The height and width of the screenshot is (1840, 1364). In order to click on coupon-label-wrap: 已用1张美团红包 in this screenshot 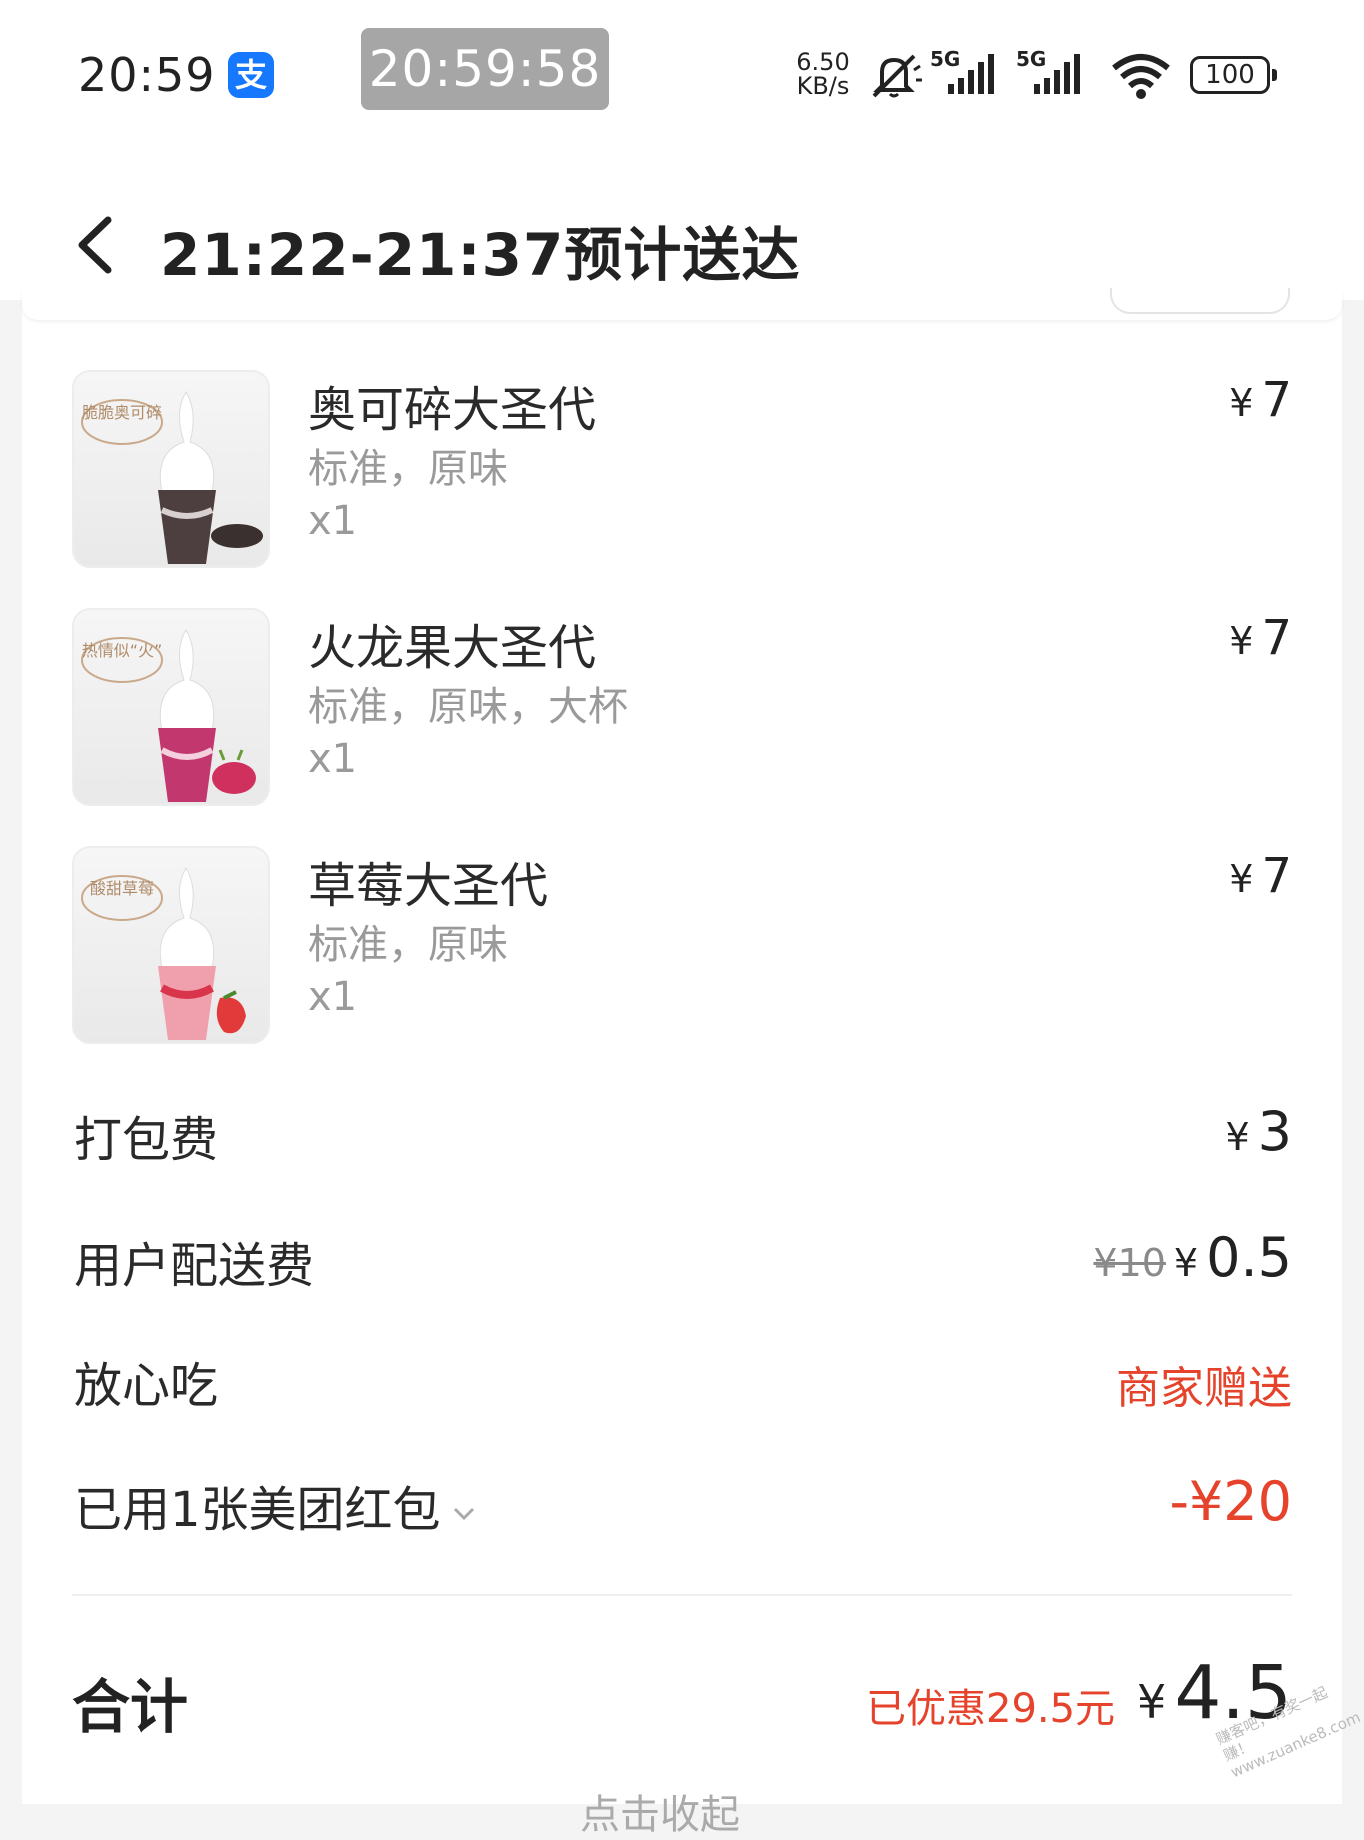, I will do `click(275, 1505)`.